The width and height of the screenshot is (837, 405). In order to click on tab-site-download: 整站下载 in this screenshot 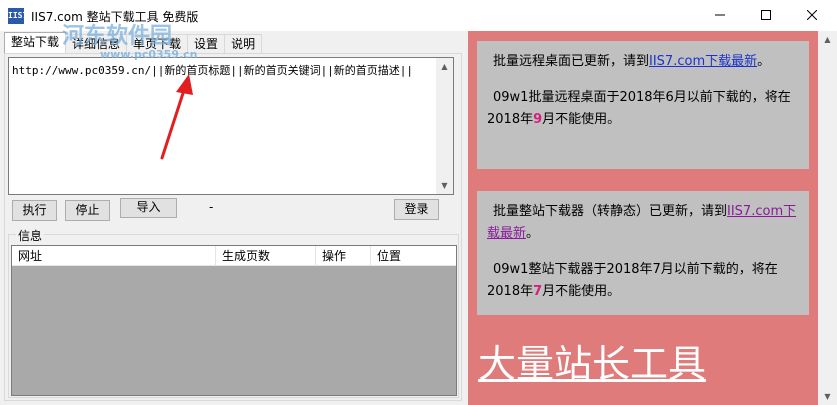, I will do `click(35, 42)`.